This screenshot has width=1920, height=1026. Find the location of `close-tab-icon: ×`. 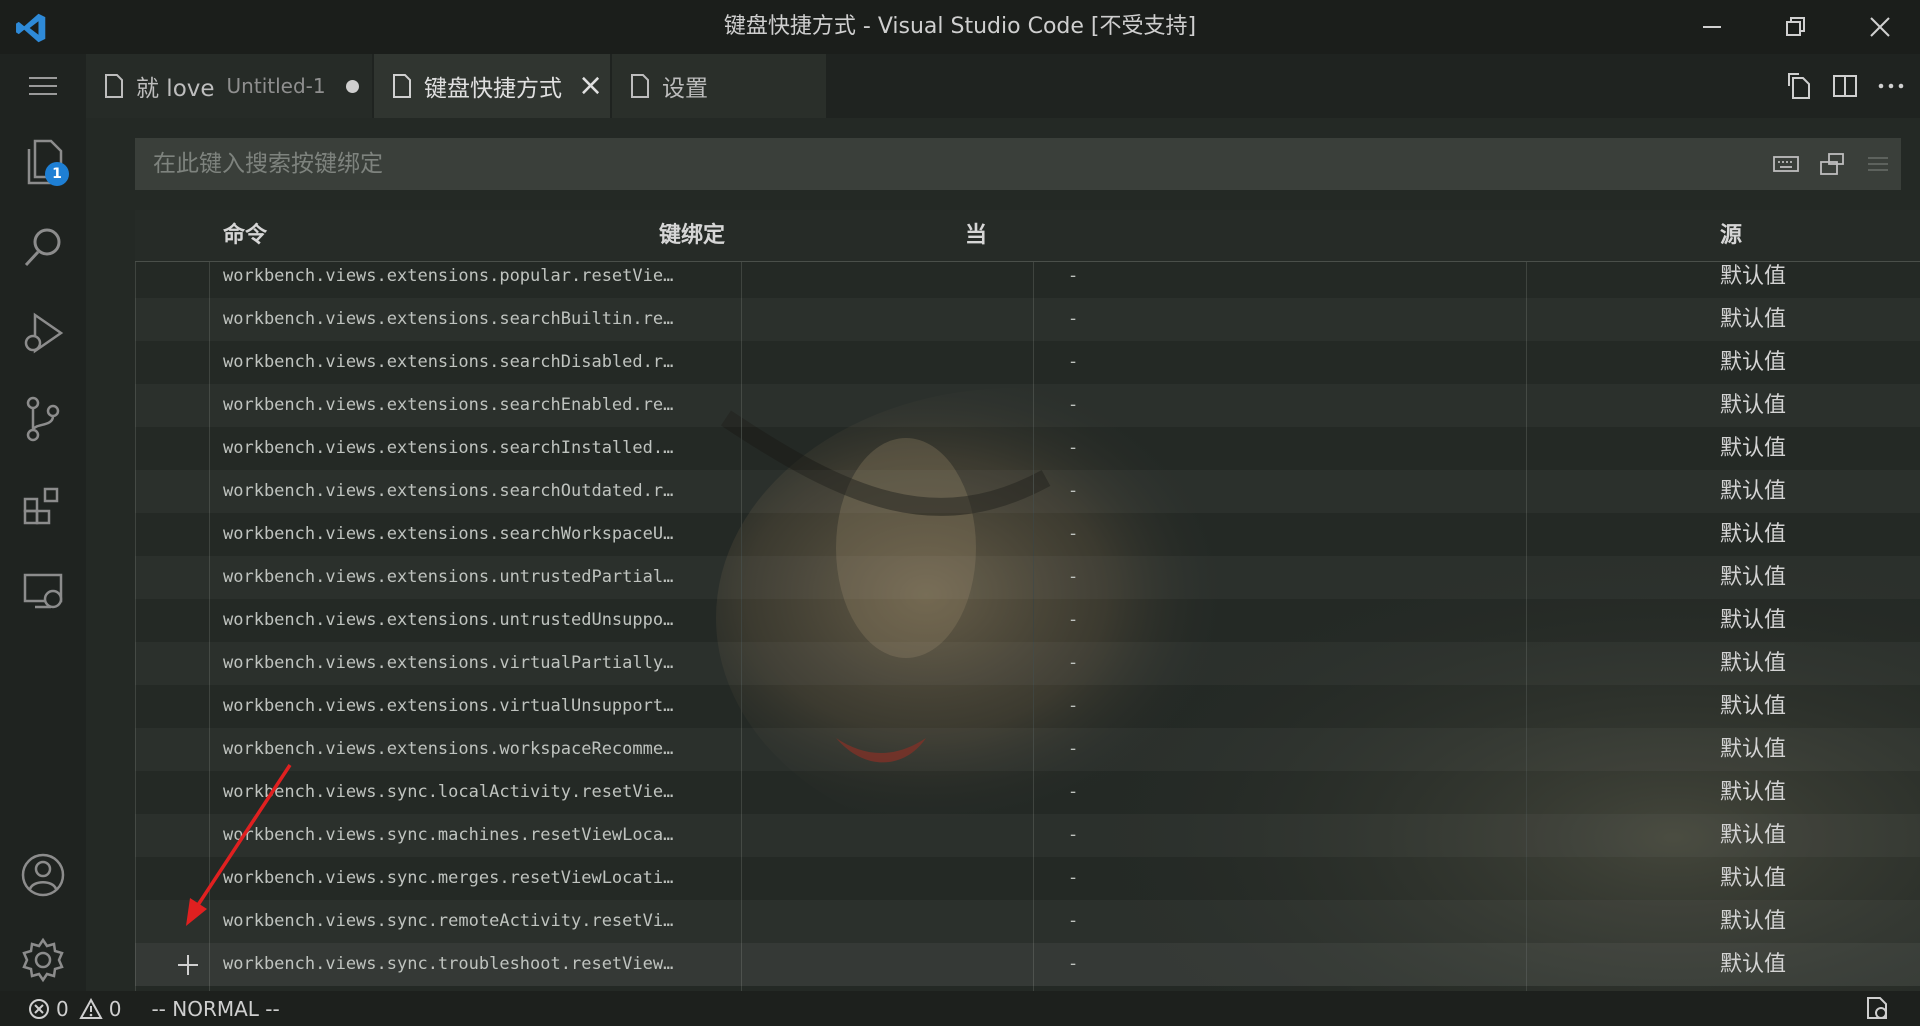

close-tab-icon: × is located at coordinates (590, 86).